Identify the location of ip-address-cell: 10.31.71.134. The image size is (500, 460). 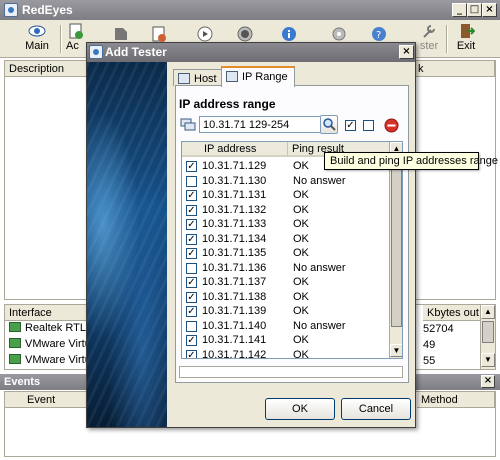
(234, 238).